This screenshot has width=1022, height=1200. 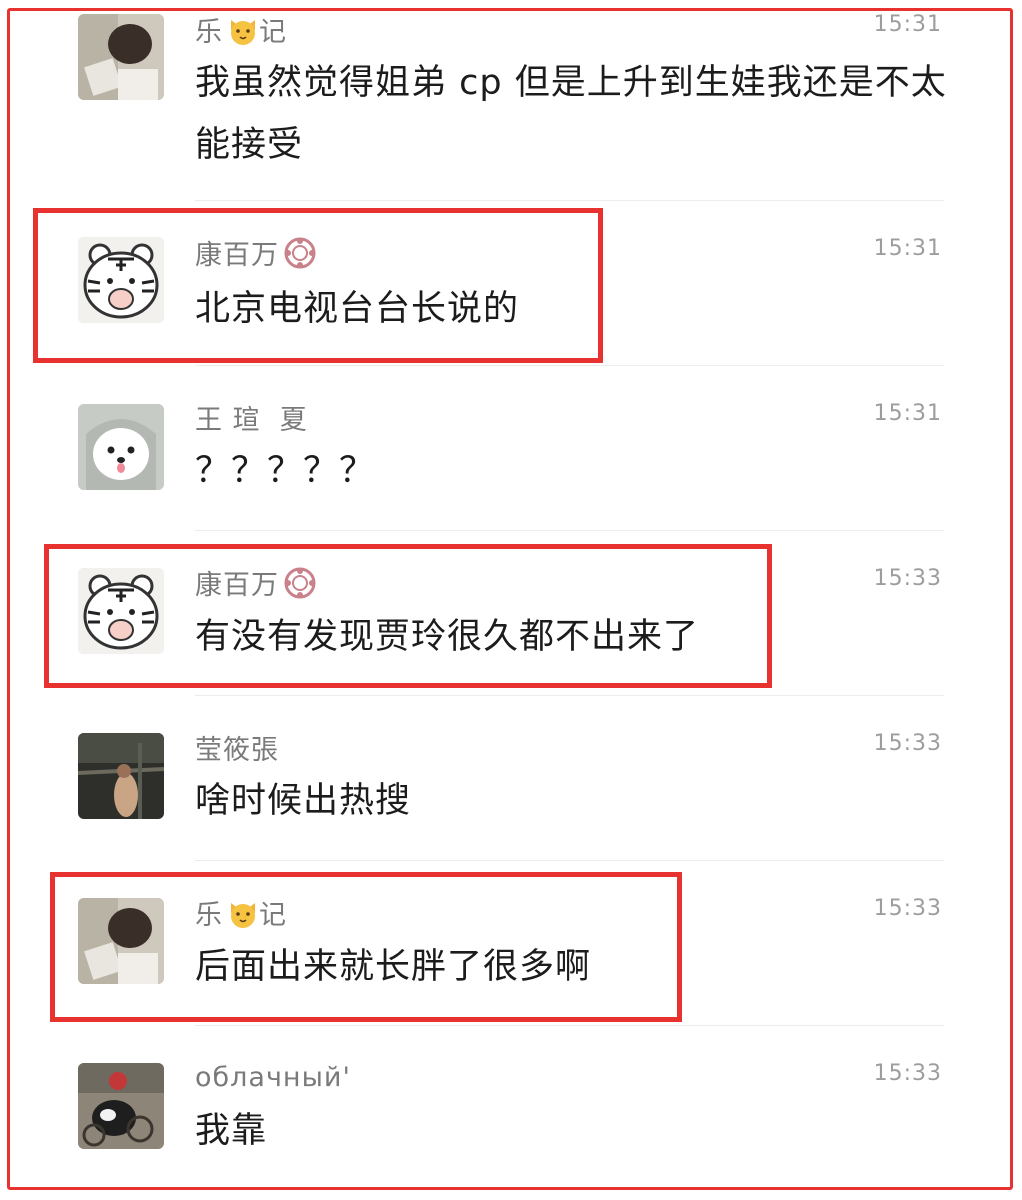 I want to click on message-text: 后面出来就长胖了很多啊, so click(x=393, y=967).